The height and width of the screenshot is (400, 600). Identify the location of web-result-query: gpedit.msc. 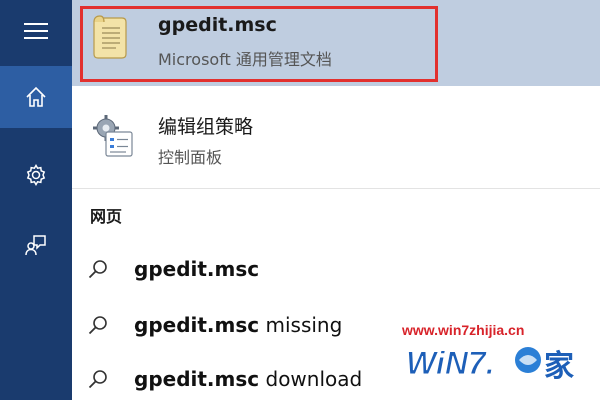
(197, 269).